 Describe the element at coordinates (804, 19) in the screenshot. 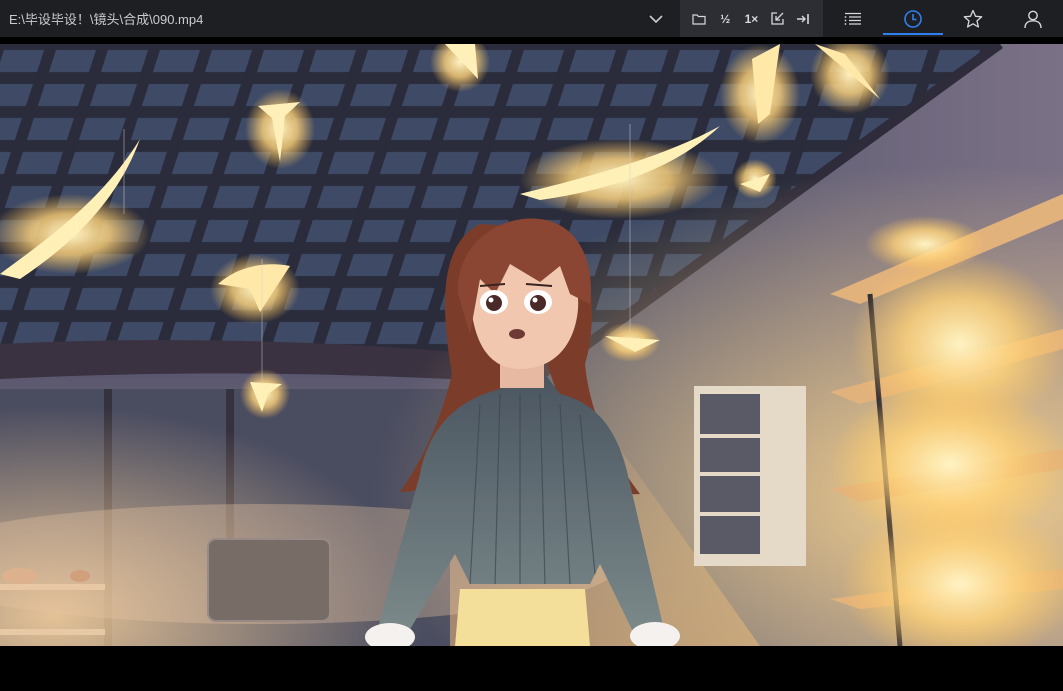

I see `pin-icon` at that location.